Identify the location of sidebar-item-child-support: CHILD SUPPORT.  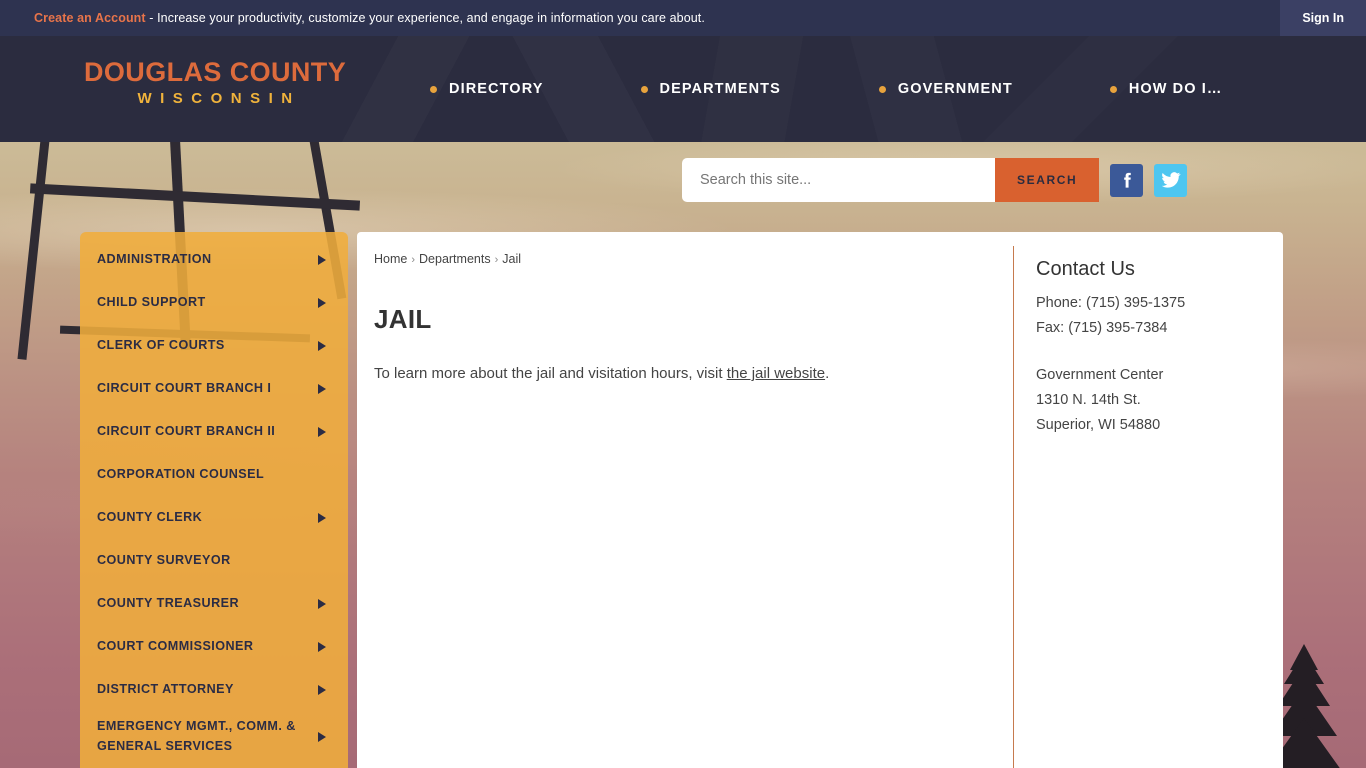
(214, 302).